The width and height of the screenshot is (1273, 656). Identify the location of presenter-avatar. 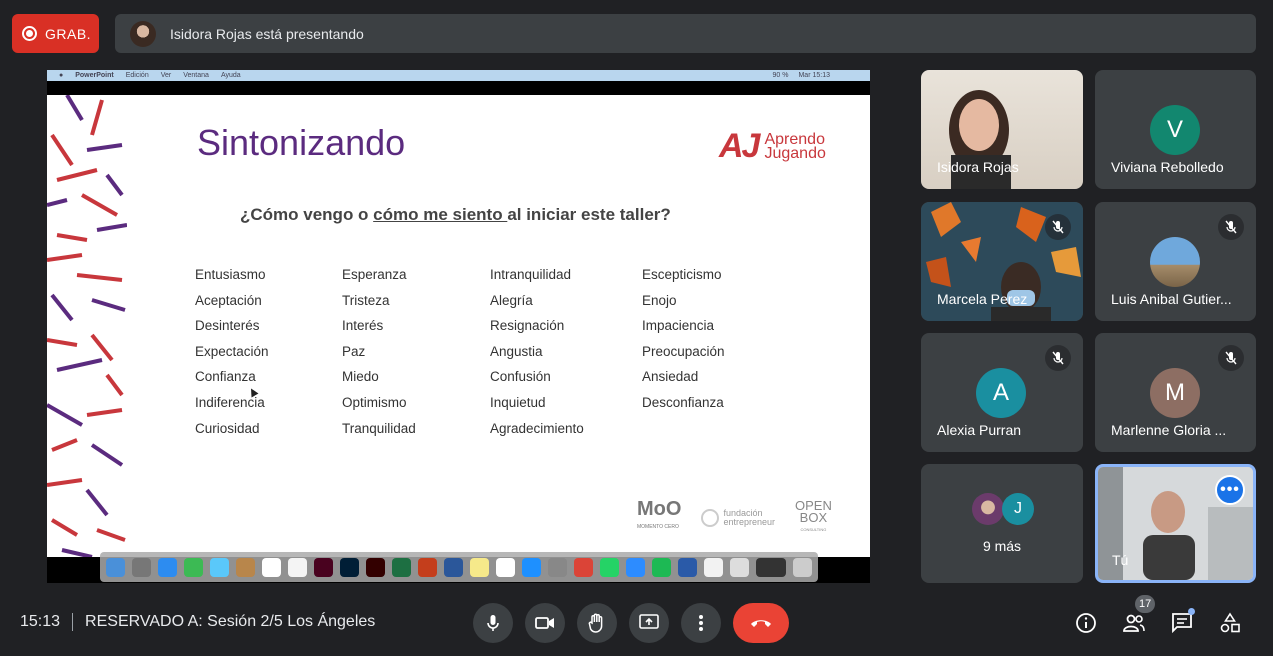
(143, 33).